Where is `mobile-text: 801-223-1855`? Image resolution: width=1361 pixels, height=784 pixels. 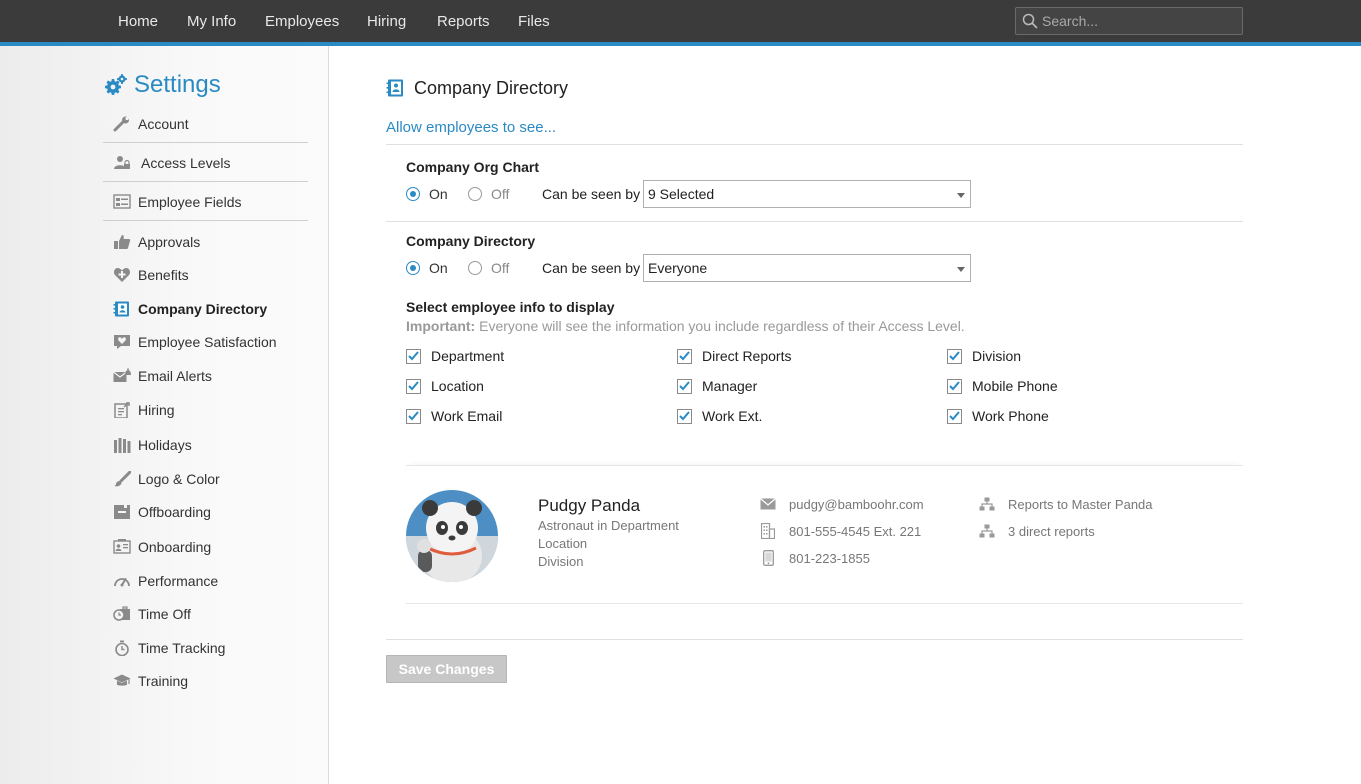 mobile-text: 801-223-1855 is located at coordinates (829, 558).